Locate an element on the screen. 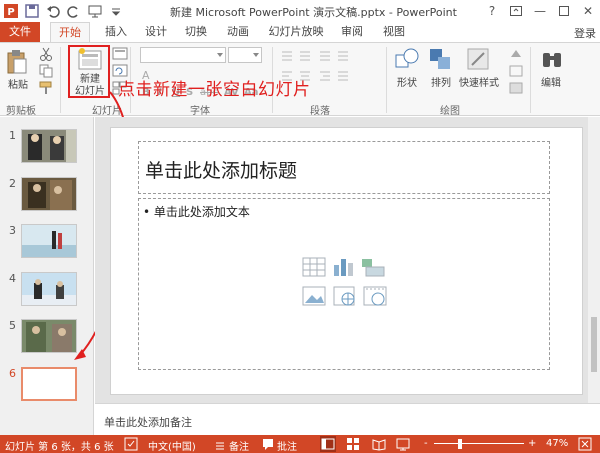  notes-pane: 单击此处添加备注 is located at coordinates (347, 419).